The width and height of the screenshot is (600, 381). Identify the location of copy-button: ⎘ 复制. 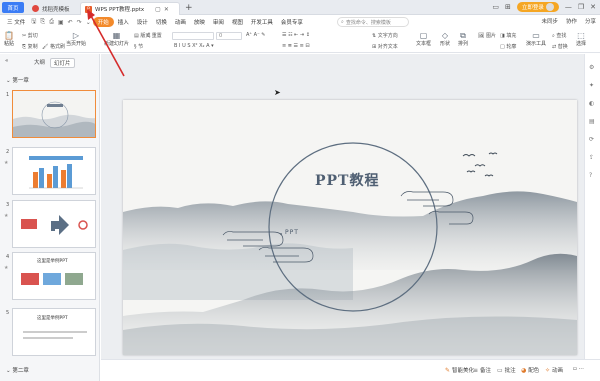
(30, 46).